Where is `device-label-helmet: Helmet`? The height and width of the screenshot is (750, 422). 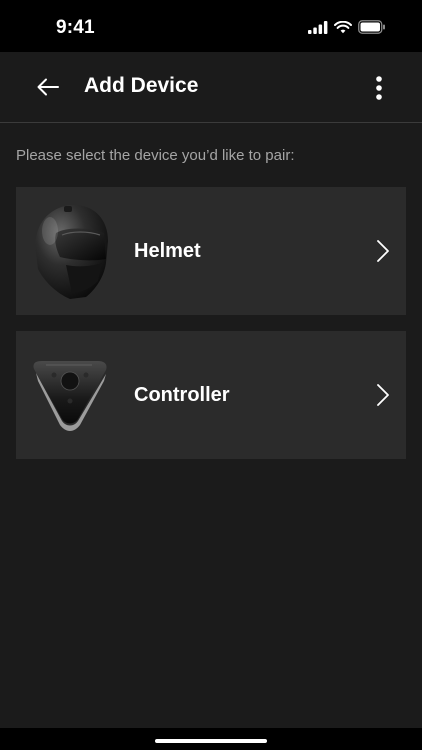
device-label-helmet: Helmet is located at coordinates (167, 251).